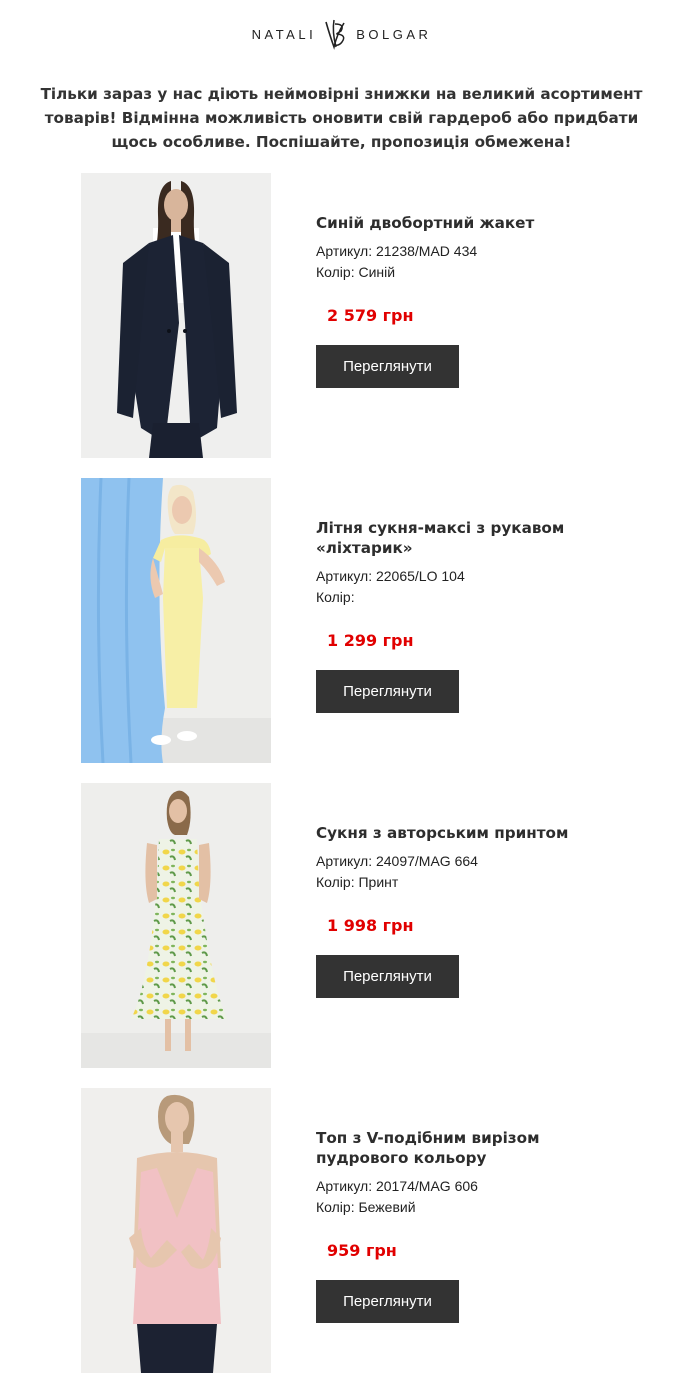  I want to click on product-price: 1 998 грн, so click(370, 925).